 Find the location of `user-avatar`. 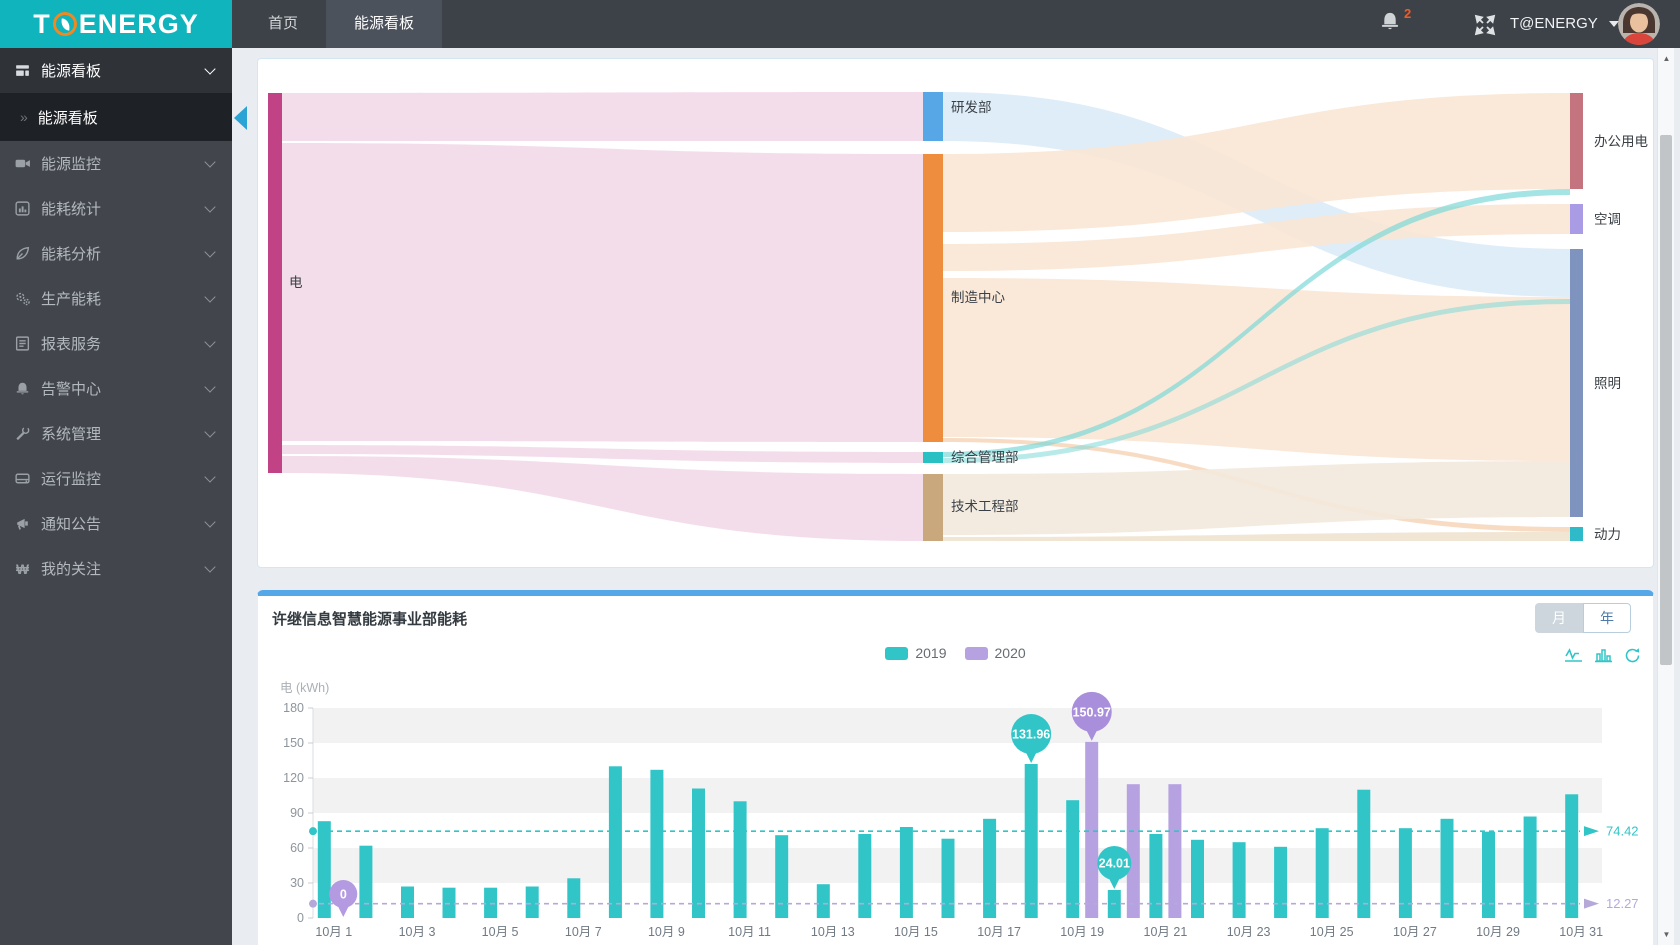

user-avatar is located at coordinates (1639, 24).